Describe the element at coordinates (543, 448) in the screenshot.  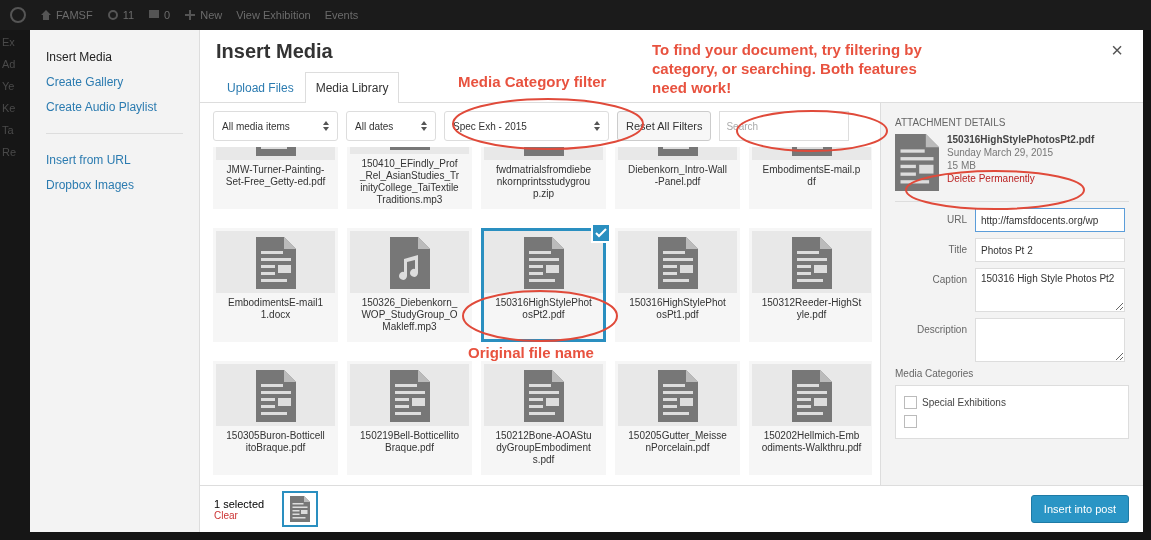
I see `file-name: 150212Bone-AOAStudyGroupEmbodiments.pdf` at that location.